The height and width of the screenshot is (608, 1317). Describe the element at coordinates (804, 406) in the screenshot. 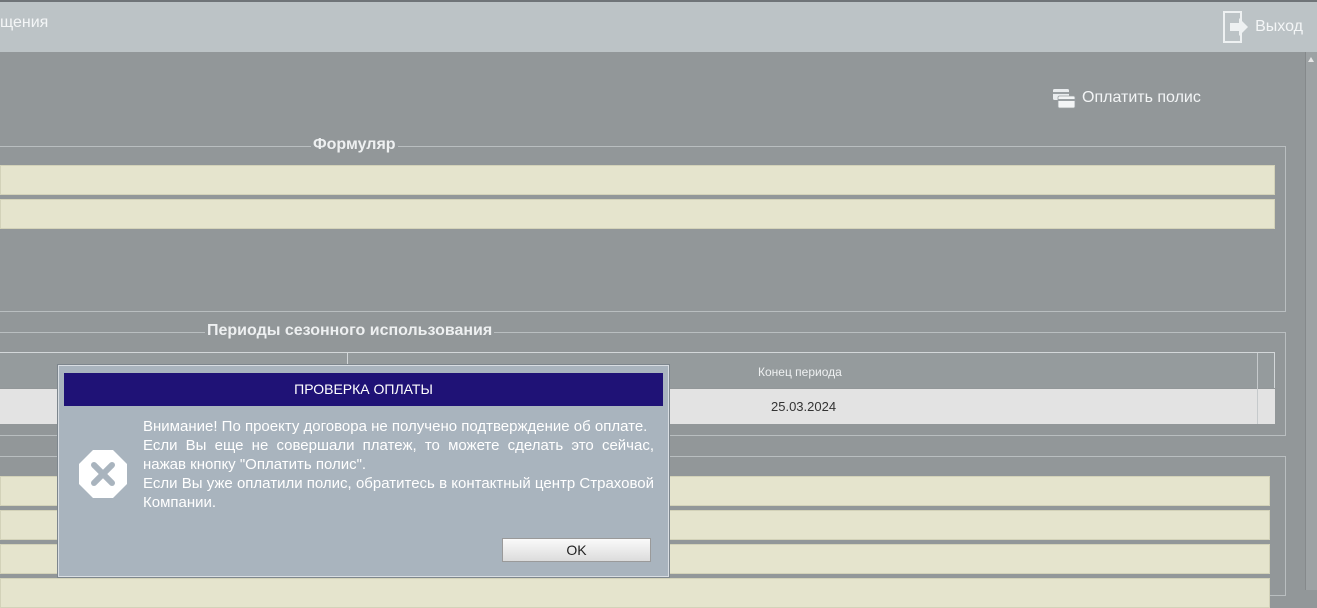

I see `period-end-value: 25.03.2024` at that location.